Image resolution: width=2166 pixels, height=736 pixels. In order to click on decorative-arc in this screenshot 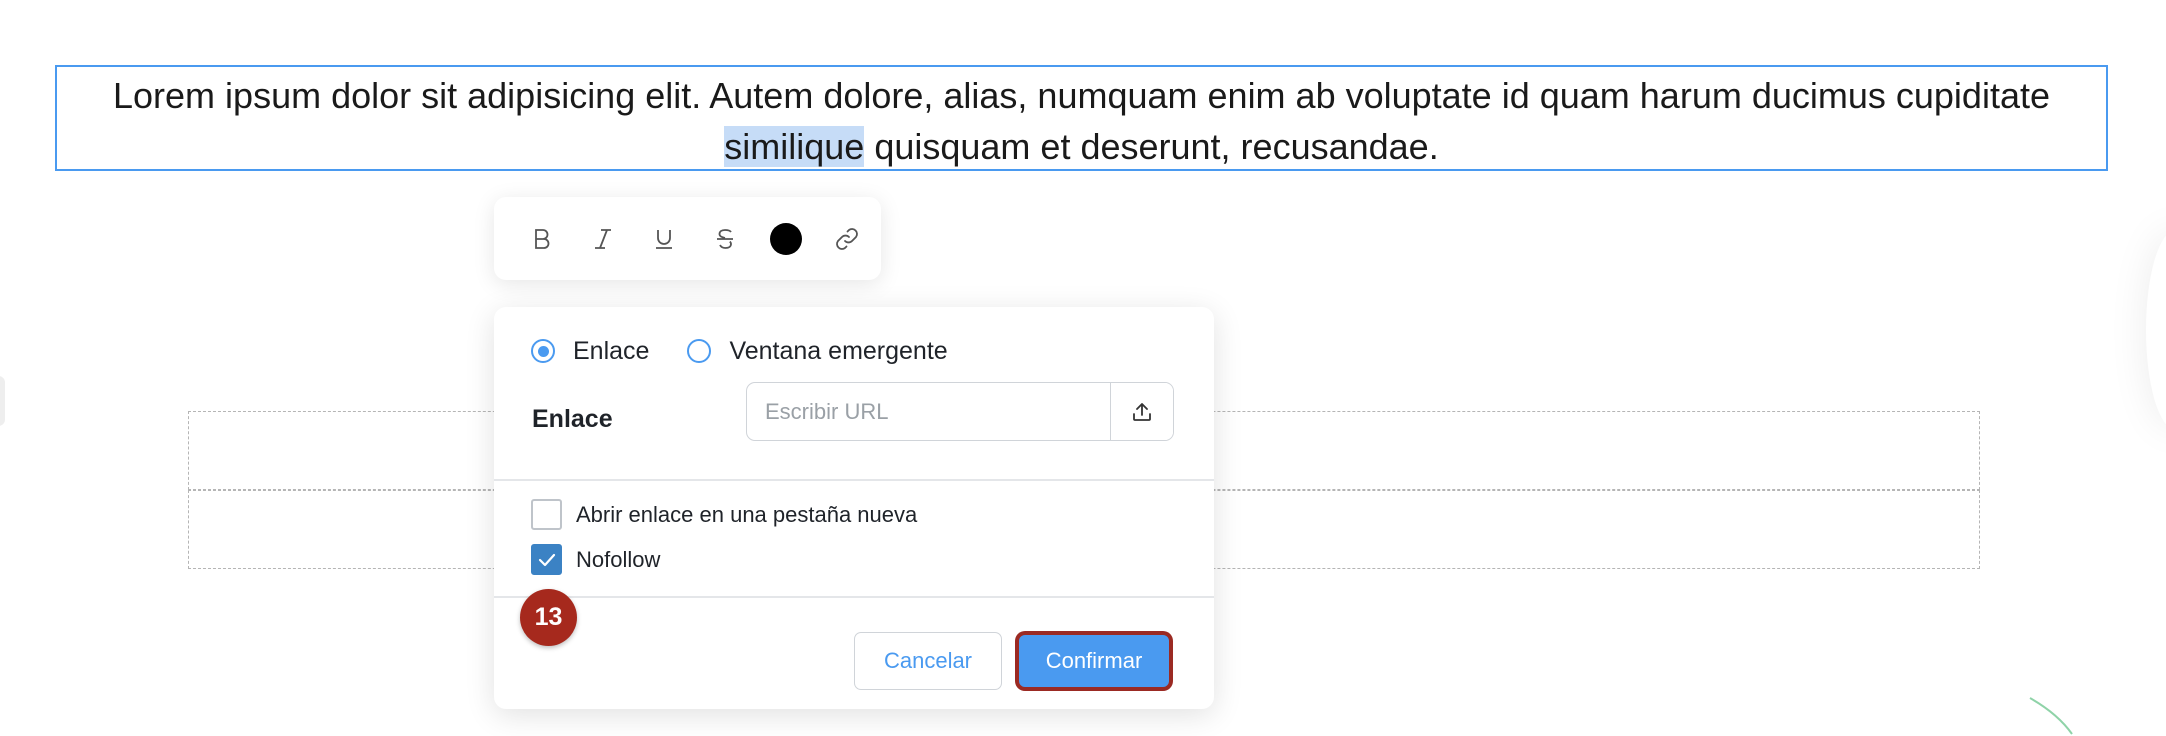, I will do `click(2051, 716)`.